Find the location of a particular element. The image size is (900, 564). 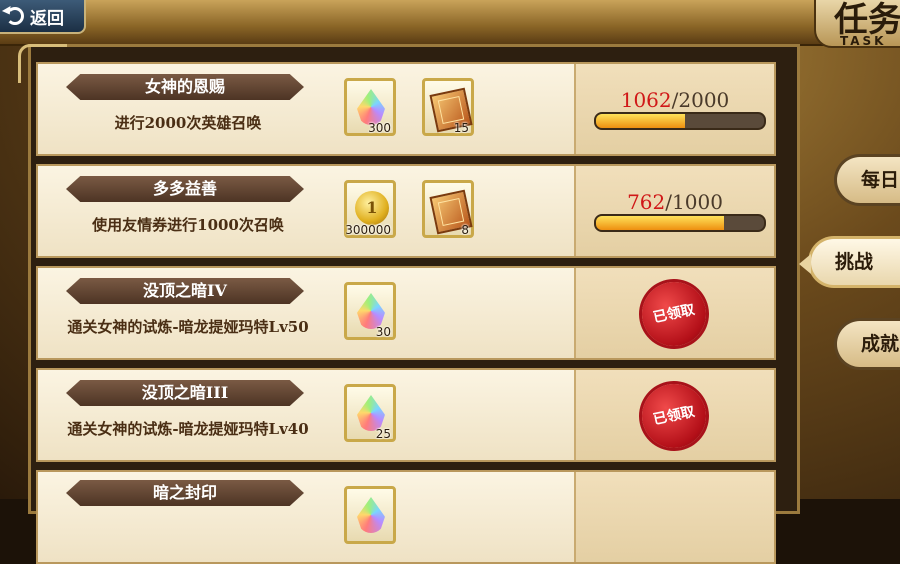

tab-achievement: 成就 is located at coordinates (867, 344).